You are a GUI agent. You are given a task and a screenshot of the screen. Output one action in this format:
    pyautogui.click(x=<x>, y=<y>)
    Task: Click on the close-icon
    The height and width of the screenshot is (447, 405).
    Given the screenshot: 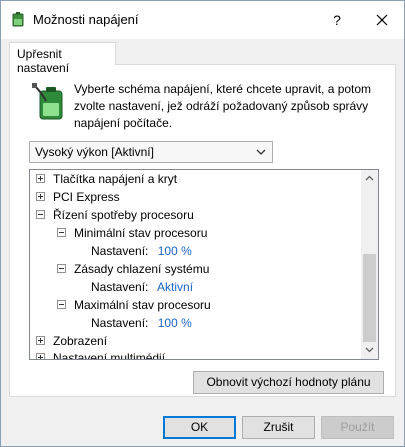 What is the action you would take?
    pyautogui.click(x=382, y=20)
    